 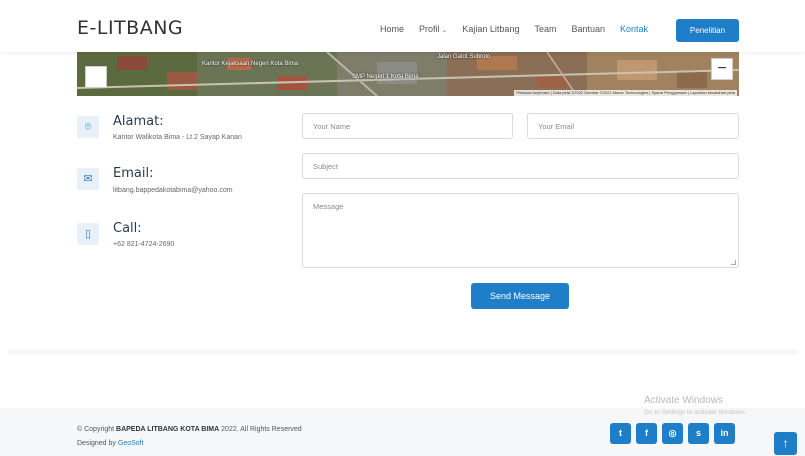 I want to click on map-zoom-out-button: −, so click(x=722, y=69).